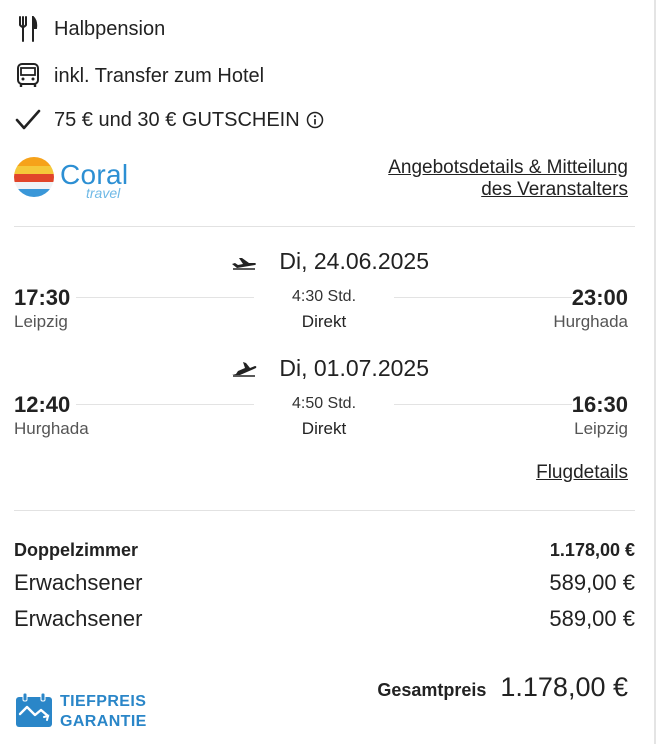 The width and height of the screenshot is (660, 744). What do you see at coordinates (42, 297) in the screenshot?
I see `depart-time: 17:30` at bounding box center [42, 297].